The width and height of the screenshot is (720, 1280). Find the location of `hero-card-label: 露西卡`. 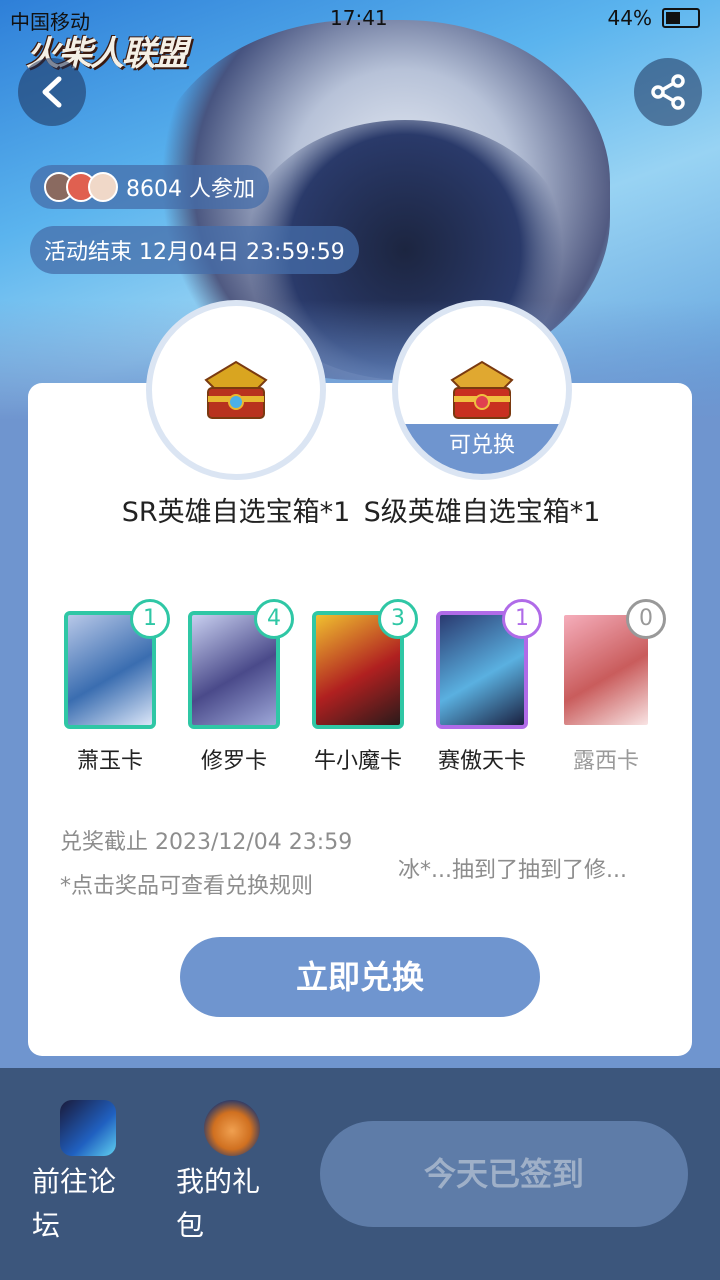

hero-card-label: 露西卡 is located at coordinates (605, 761).